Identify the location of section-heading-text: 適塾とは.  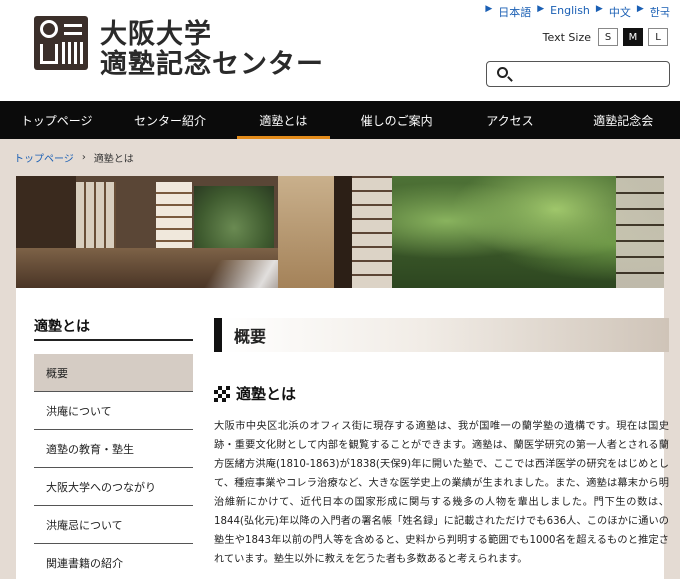
(266, 394).